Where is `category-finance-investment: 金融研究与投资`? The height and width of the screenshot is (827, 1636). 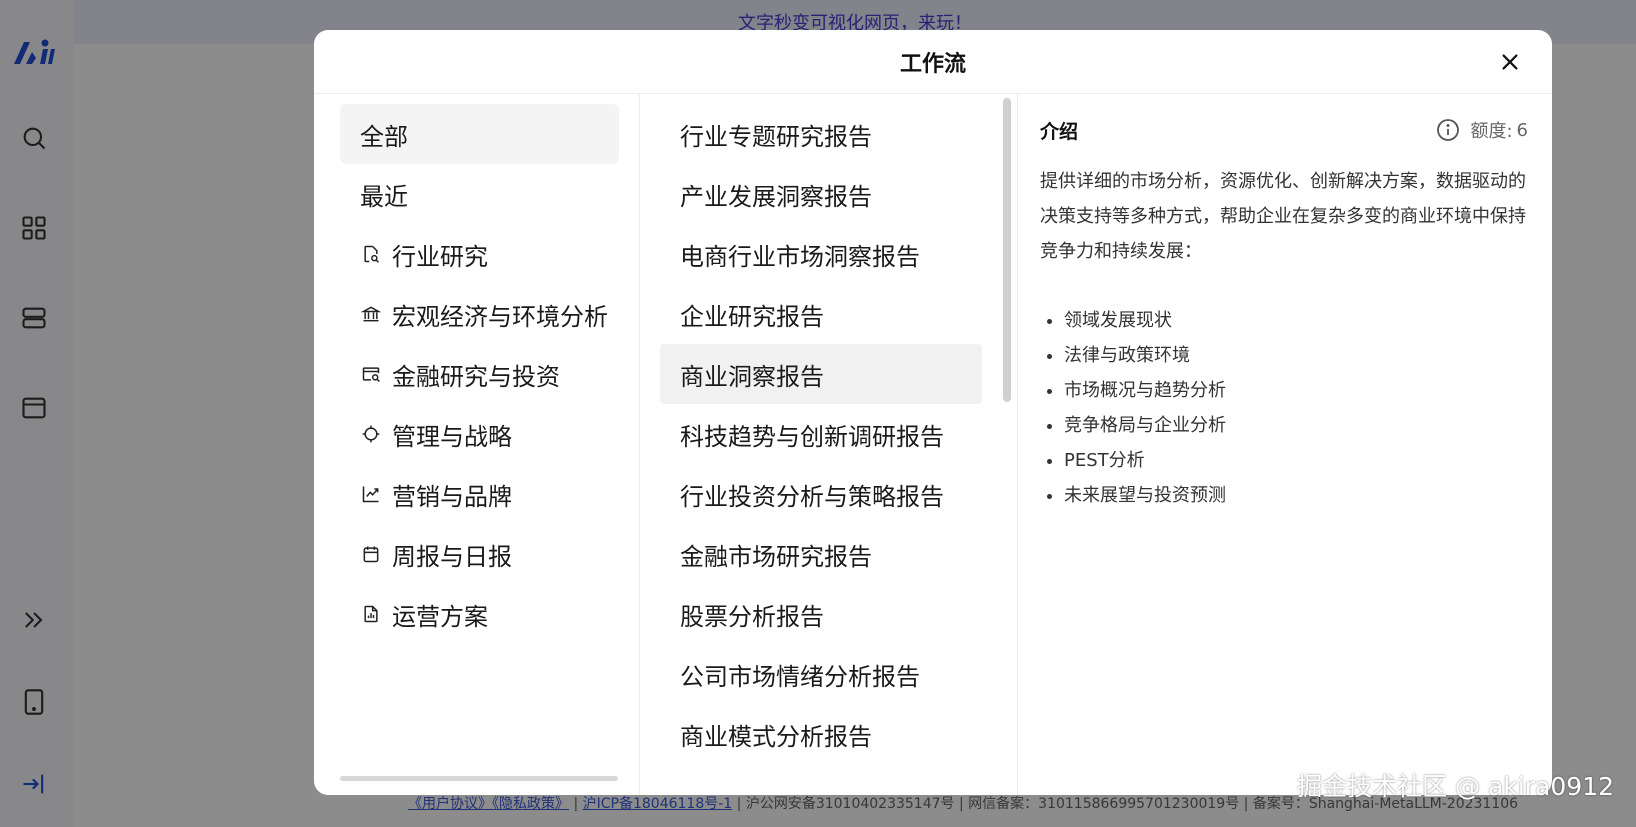 category-finance-investment: 金融研究与投资 is located at coordinates (479, 374).